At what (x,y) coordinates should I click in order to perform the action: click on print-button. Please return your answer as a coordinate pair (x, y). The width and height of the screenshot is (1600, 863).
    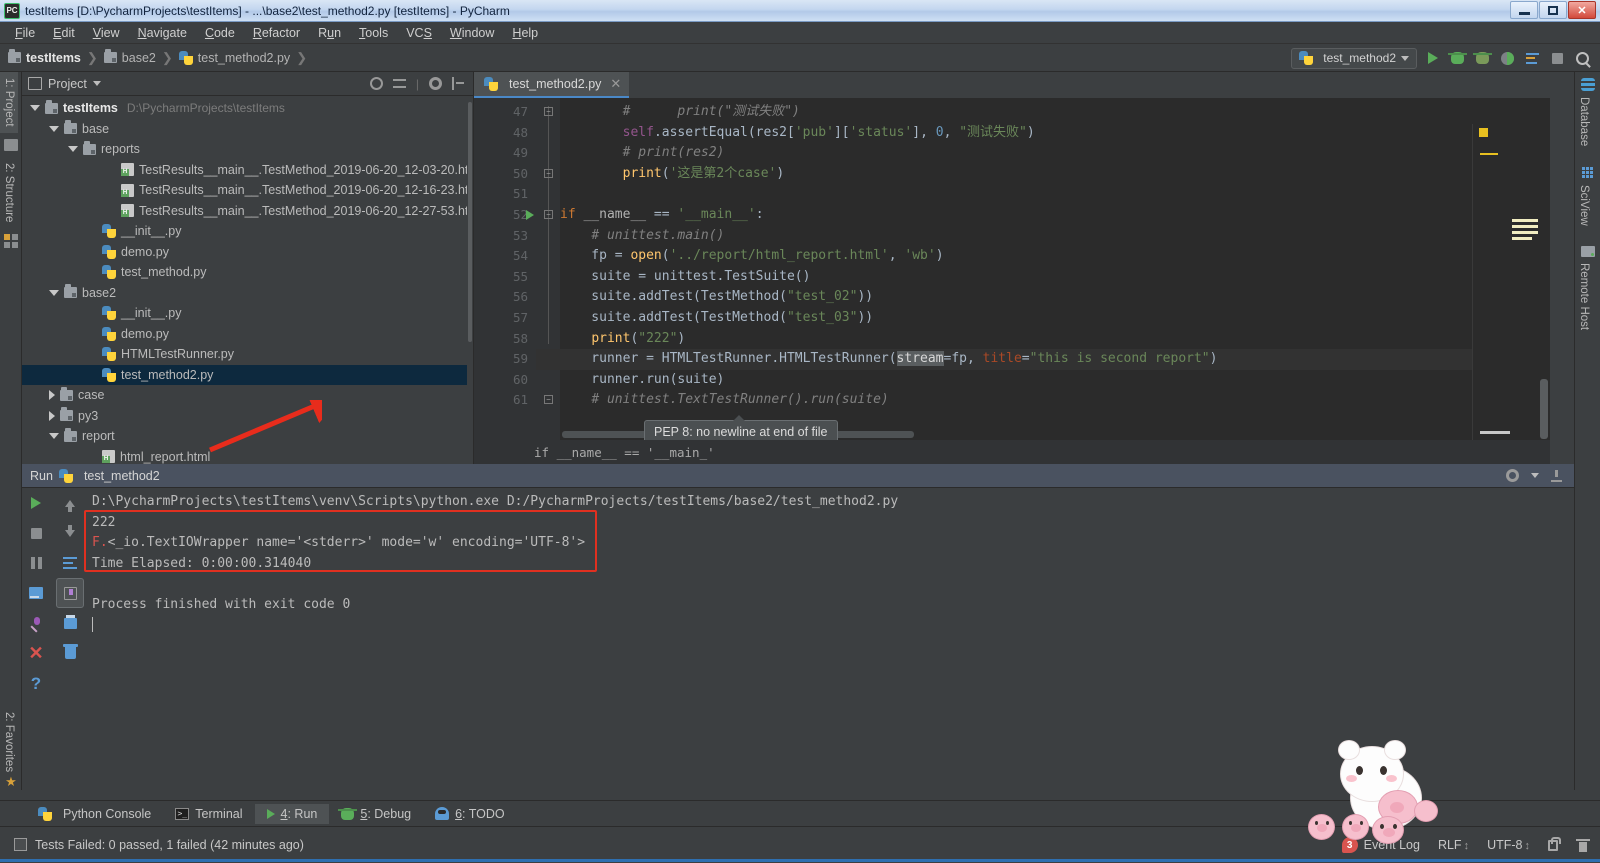
    Looking at the image, I should click on (70, 623).